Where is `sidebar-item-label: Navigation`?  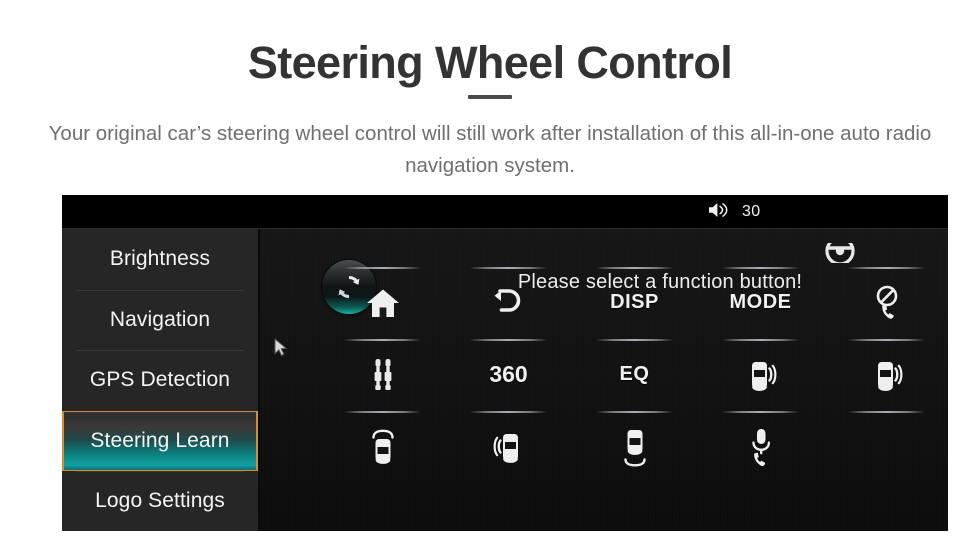 sidebar-item-label: Navigation is located at coordinates (160, 319).